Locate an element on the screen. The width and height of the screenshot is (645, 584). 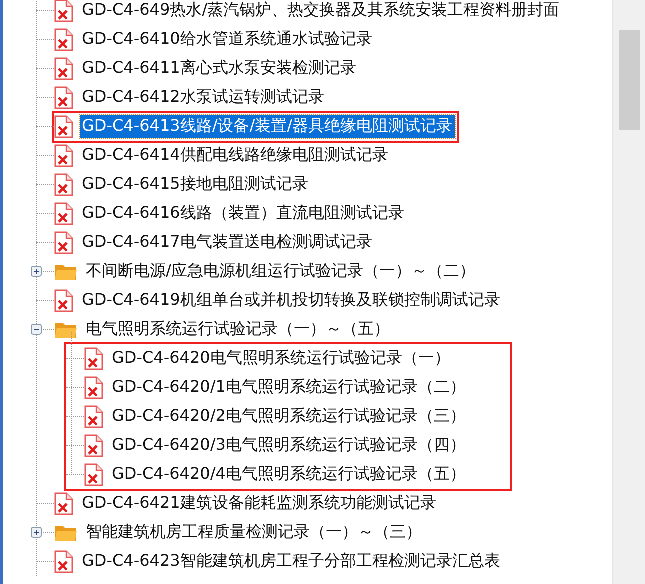
tree-item: GD-C4-649热水/蒸汽锅炉、热交换器及其系统安装工程资料册封面 is located at coordinates (321, 11).